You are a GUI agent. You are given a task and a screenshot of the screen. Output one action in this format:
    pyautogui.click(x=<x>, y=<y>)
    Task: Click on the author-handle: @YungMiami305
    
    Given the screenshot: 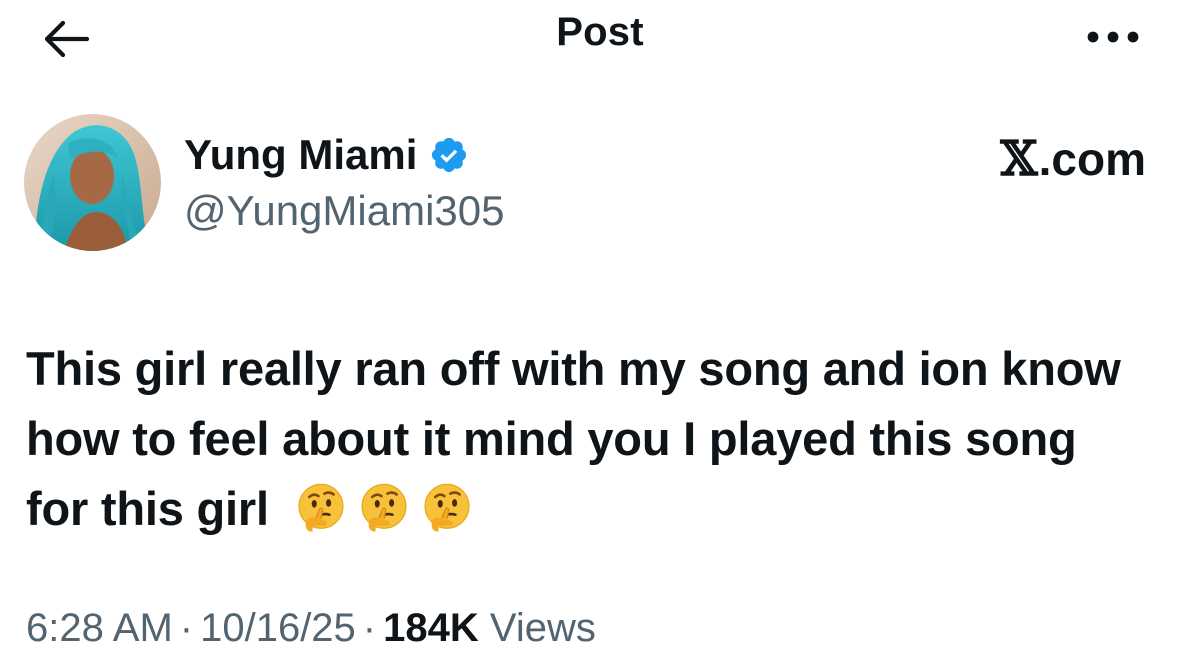 What is the action you would take?
    pyautogui.click(x=344, y=211)
    